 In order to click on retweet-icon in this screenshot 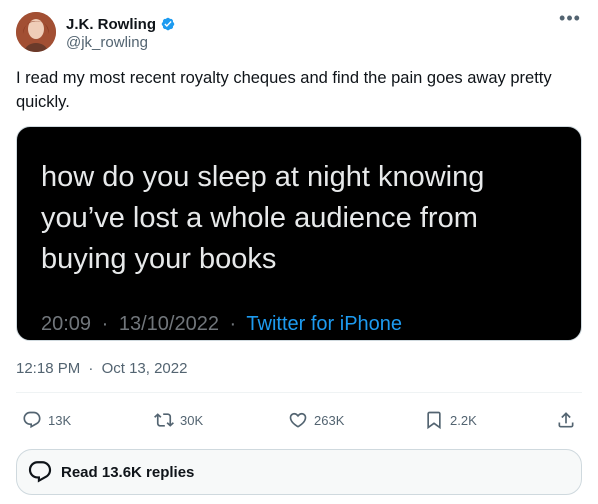, I will do `click(164, 420)`.